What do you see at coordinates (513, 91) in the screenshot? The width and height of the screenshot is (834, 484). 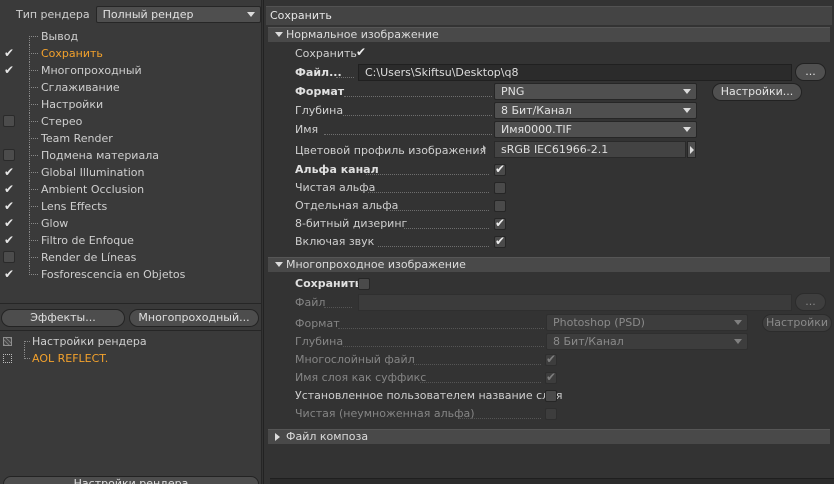 I see `format-value: PNG` at bounding box center [513, 91].